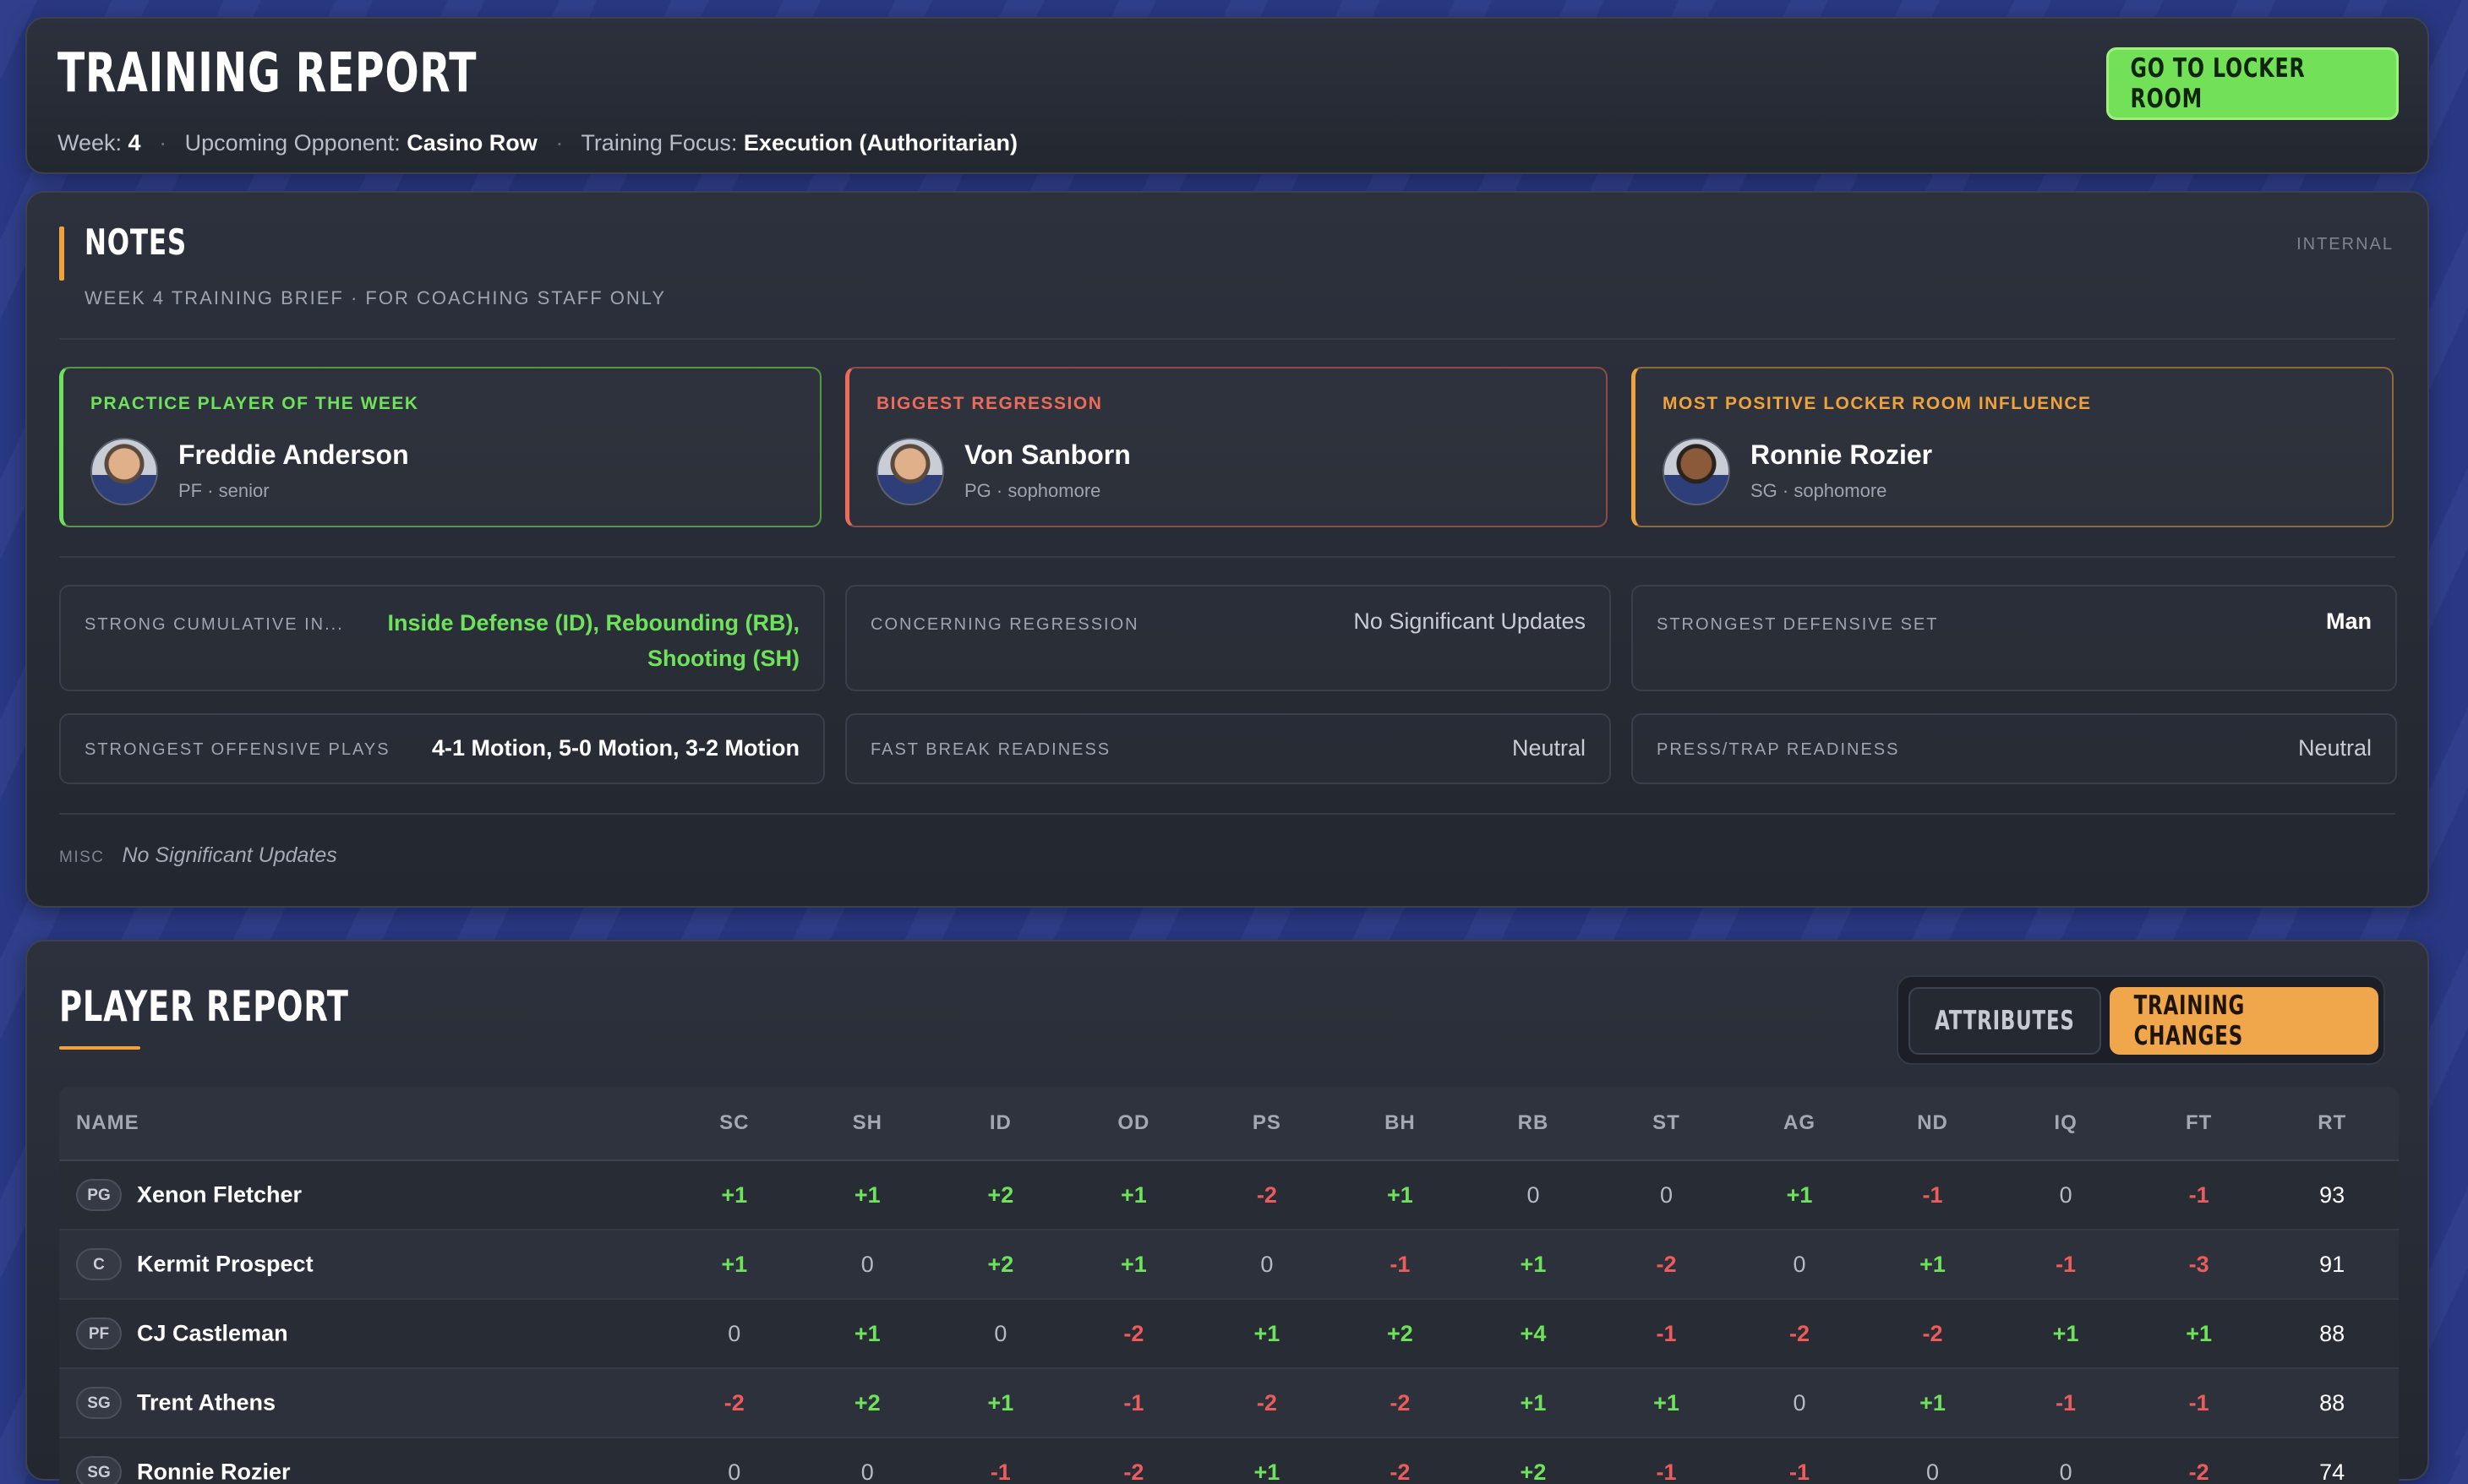 This screenshot has height=1484, width=2468. Describe the element at coordinates (1134, 1124) in the screenshot. I see `column-header-od: OD` at that location.